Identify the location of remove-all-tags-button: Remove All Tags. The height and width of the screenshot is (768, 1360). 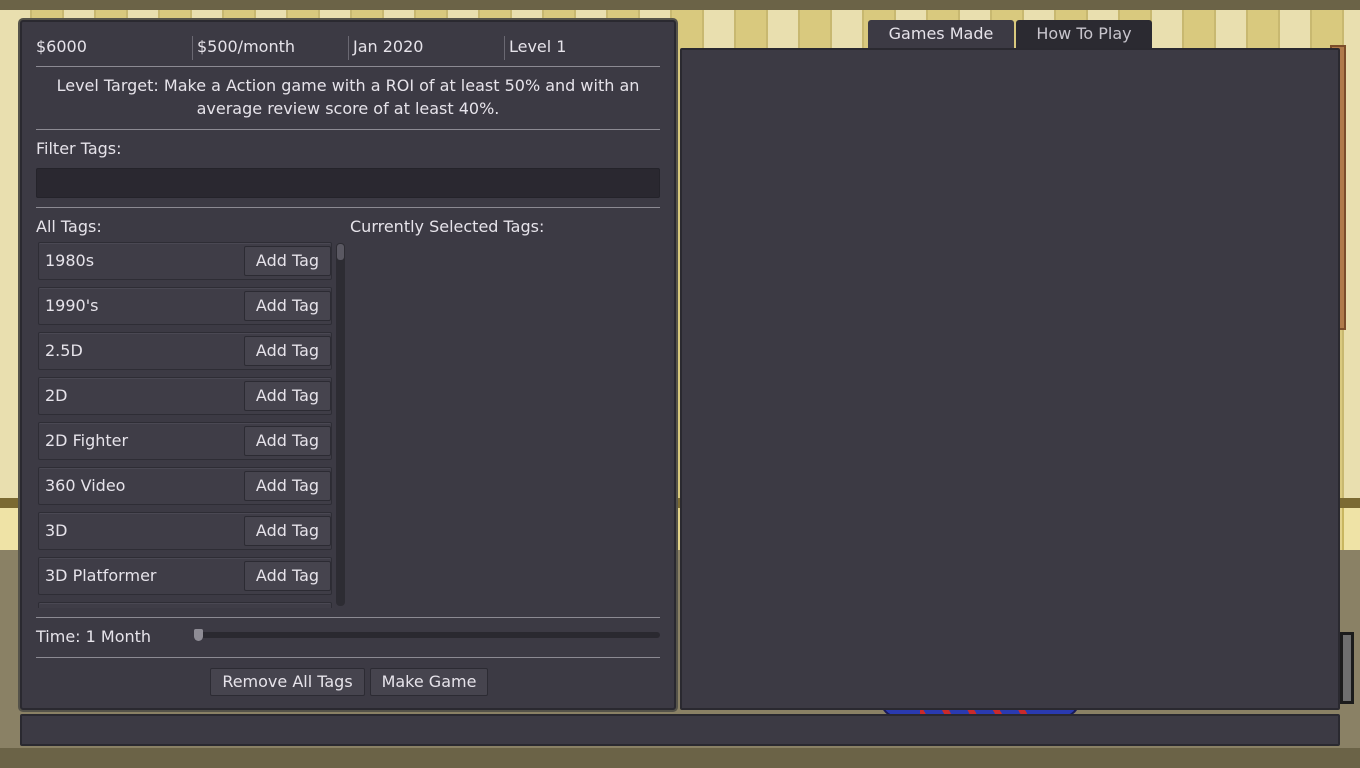
(287, 682).